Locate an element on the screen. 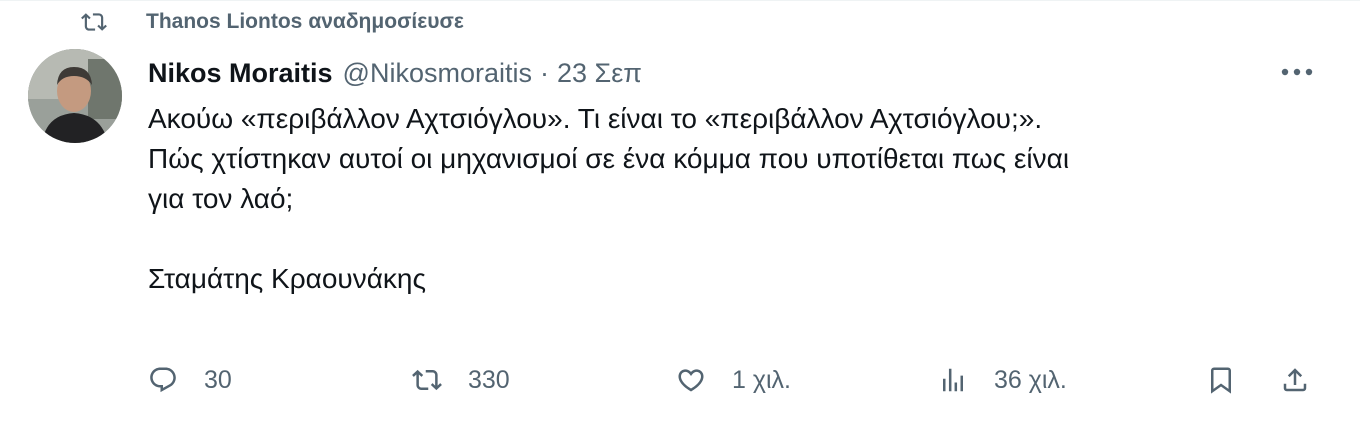 Image resolution: width=1360 pixels, height=440 pixels. reply-icon is located at coordinates (163, 380).